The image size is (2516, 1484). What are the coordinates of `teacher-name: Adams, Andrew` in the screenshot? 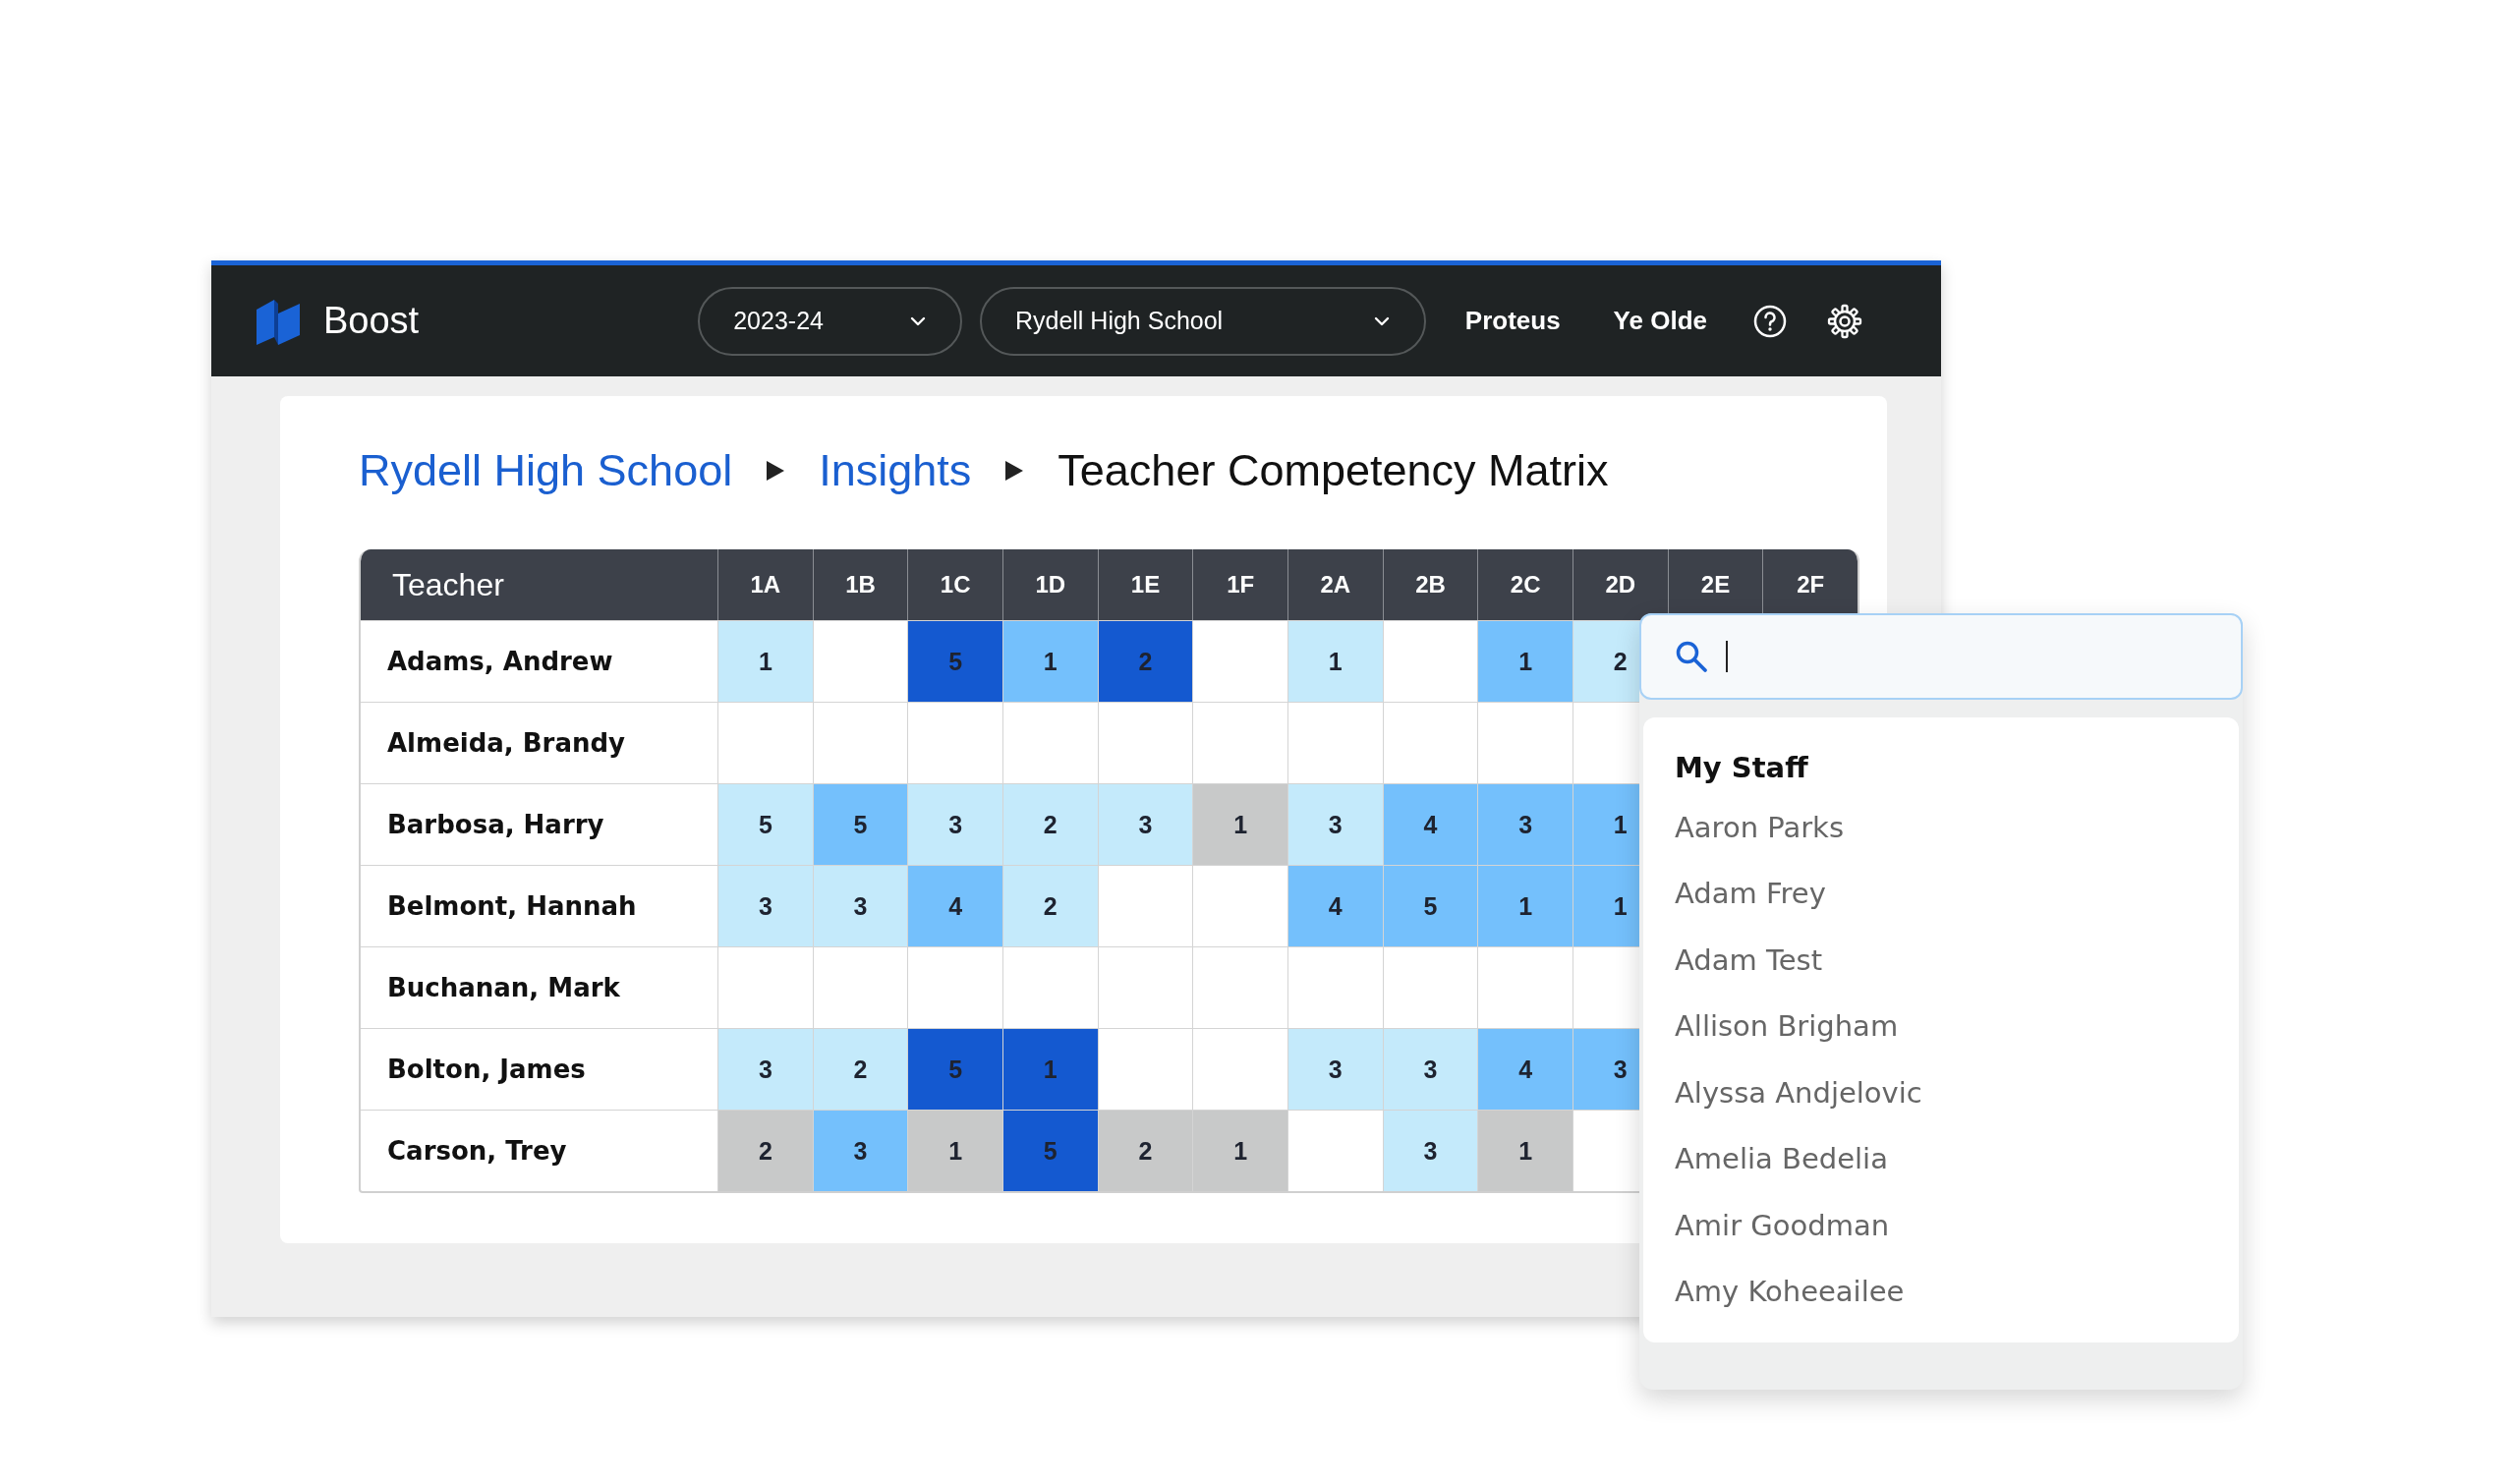 It's located at (500, 662).